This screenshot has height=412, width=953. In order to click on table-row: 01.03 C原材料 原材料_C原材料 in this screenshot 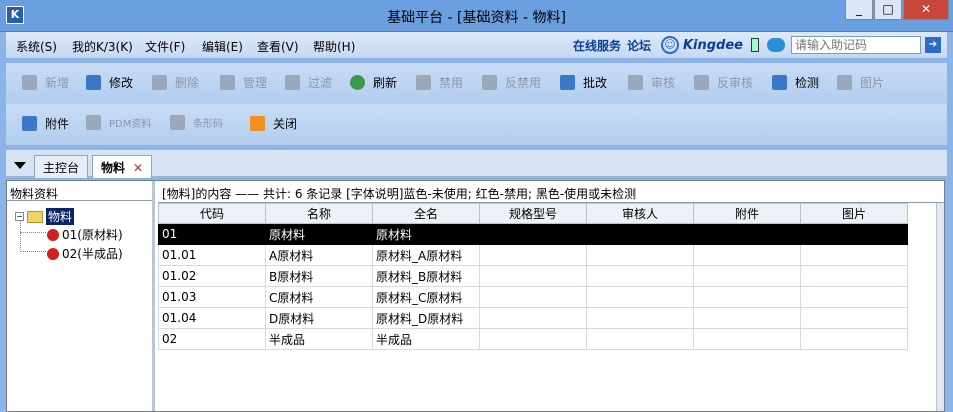, I will do `click(533, 297)`.